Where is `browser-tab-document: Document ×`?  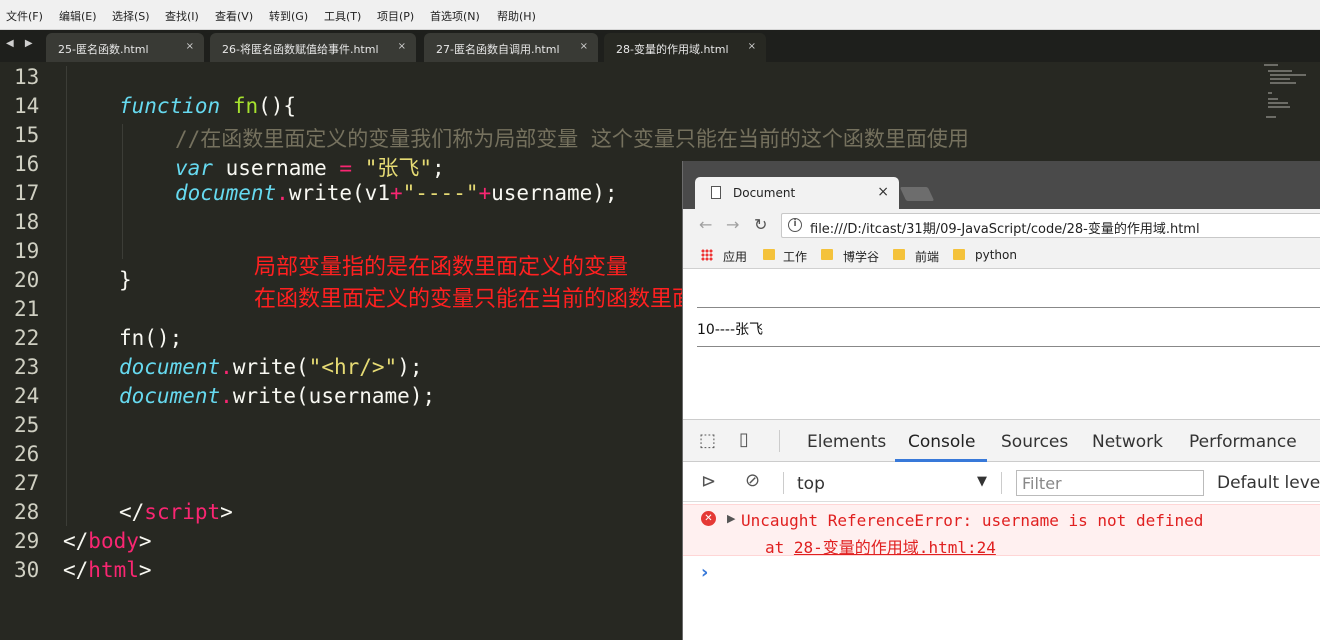 browser-tab-document: Document × is located at coordinates (797, 193).